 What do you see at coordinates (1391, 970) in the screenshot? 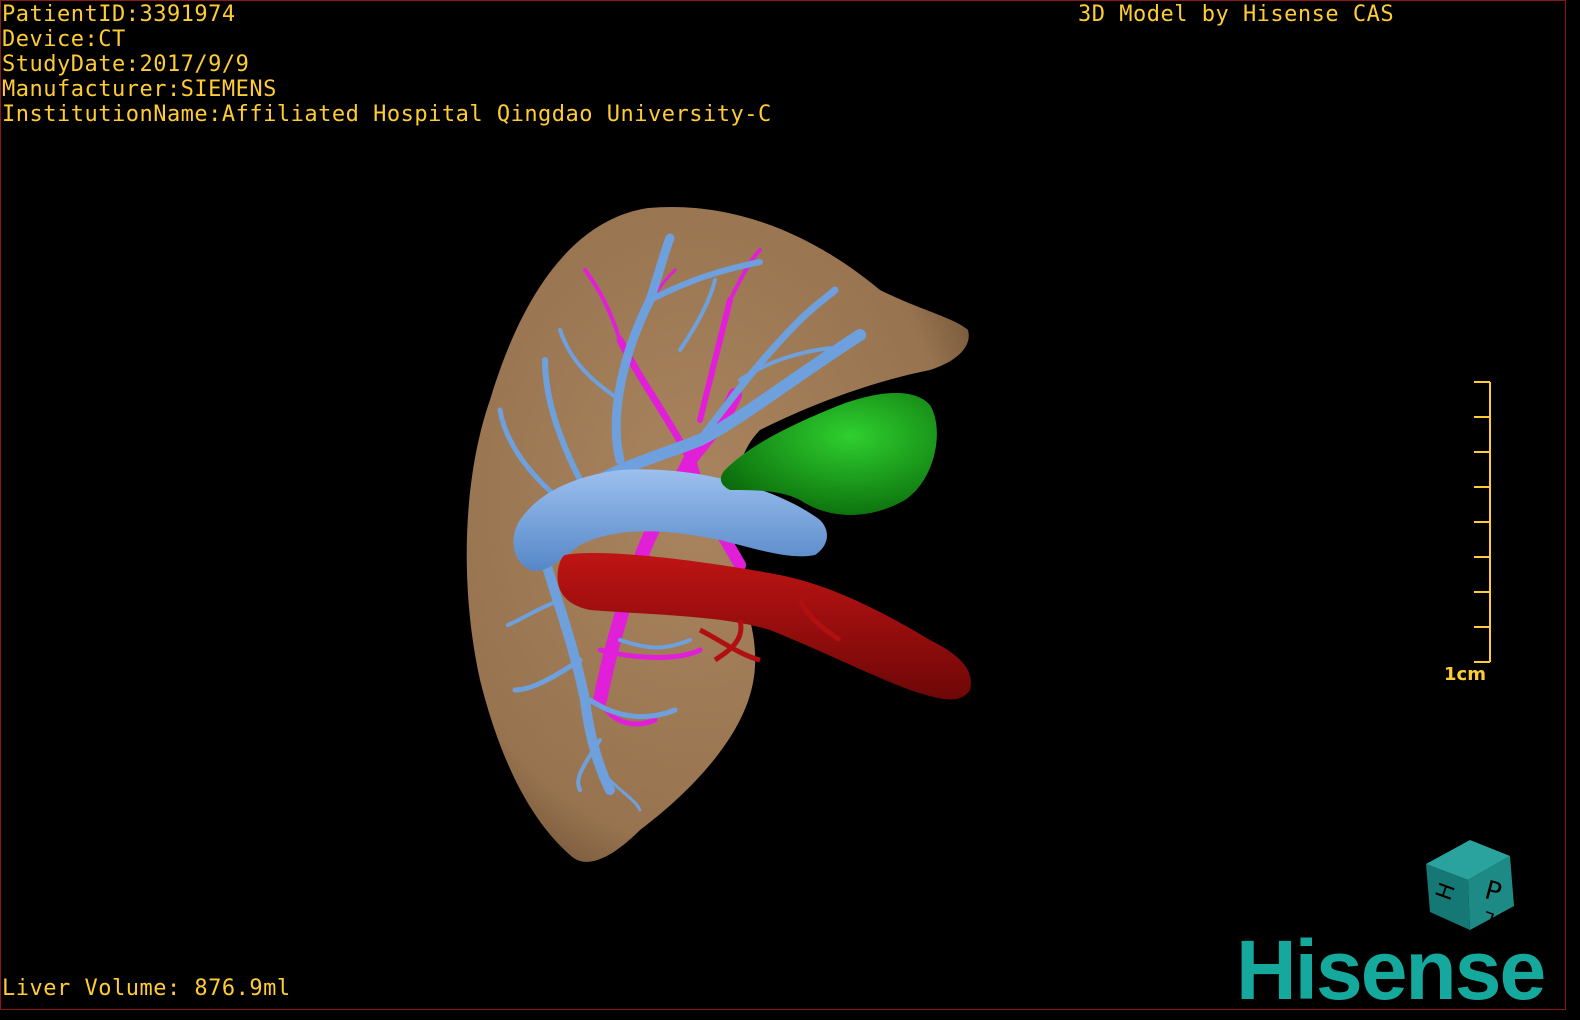
I see `hisense-logo: Hisense` at bounding box center [1391, 970].